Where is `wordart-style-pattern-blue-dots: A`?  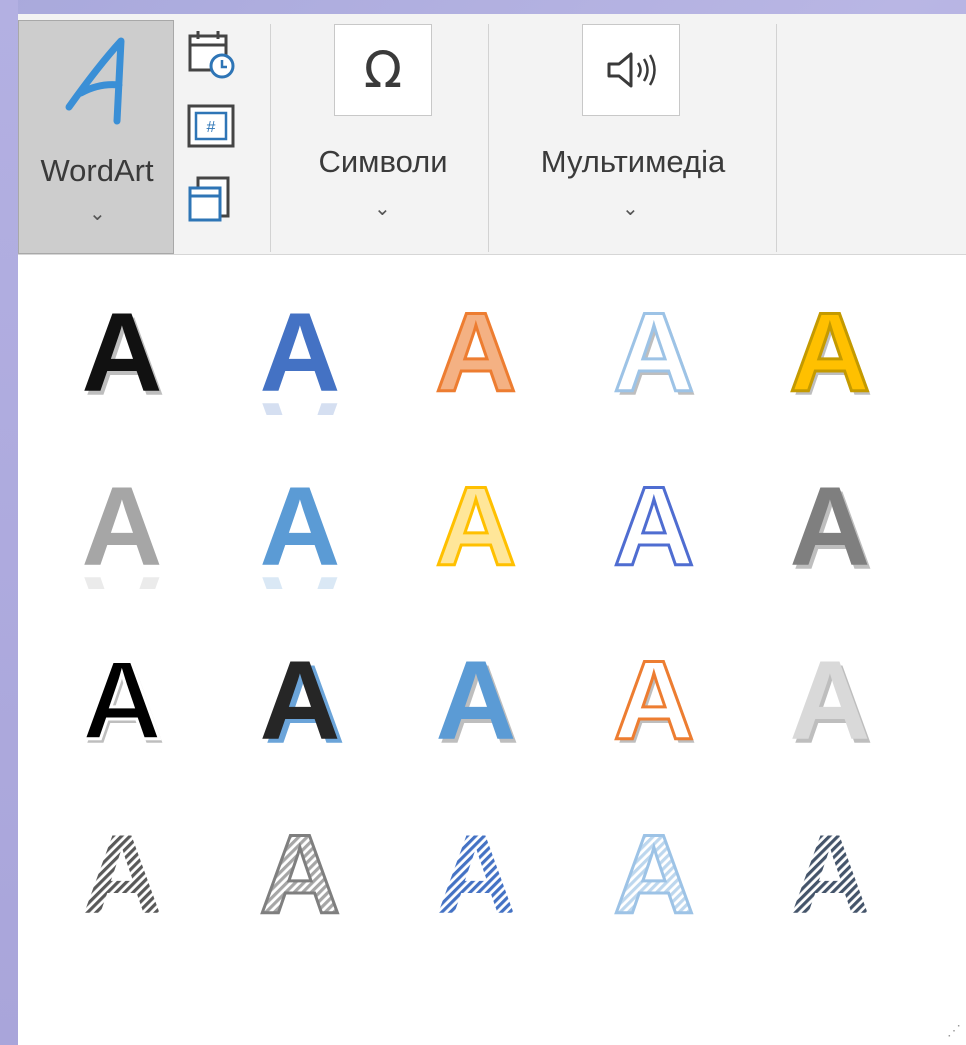 wordart-style-pattern-blue-dots: A is located at coordinates (476, 877).